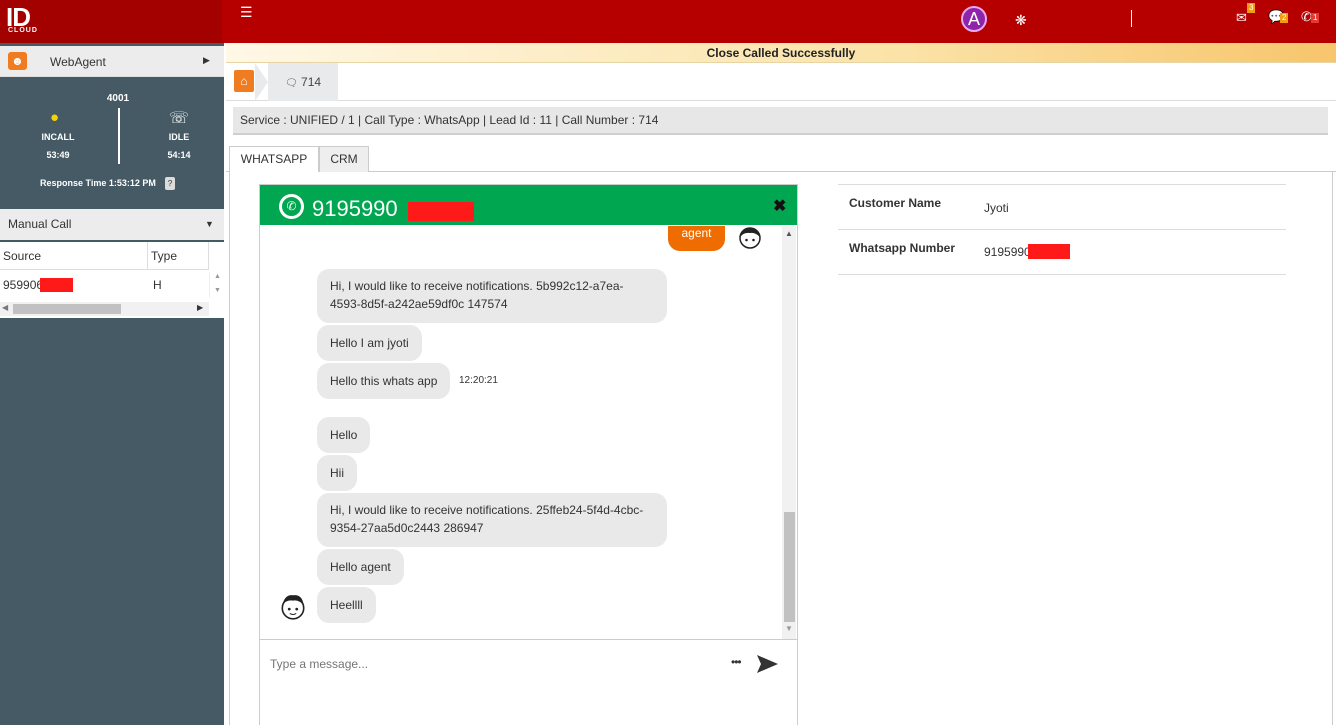 The width and height of the screenshot is (1336, 725). Describe the element at coordinates (355, 208) in the screenshot. I see `chat-phone-number: 9195990` at that location.